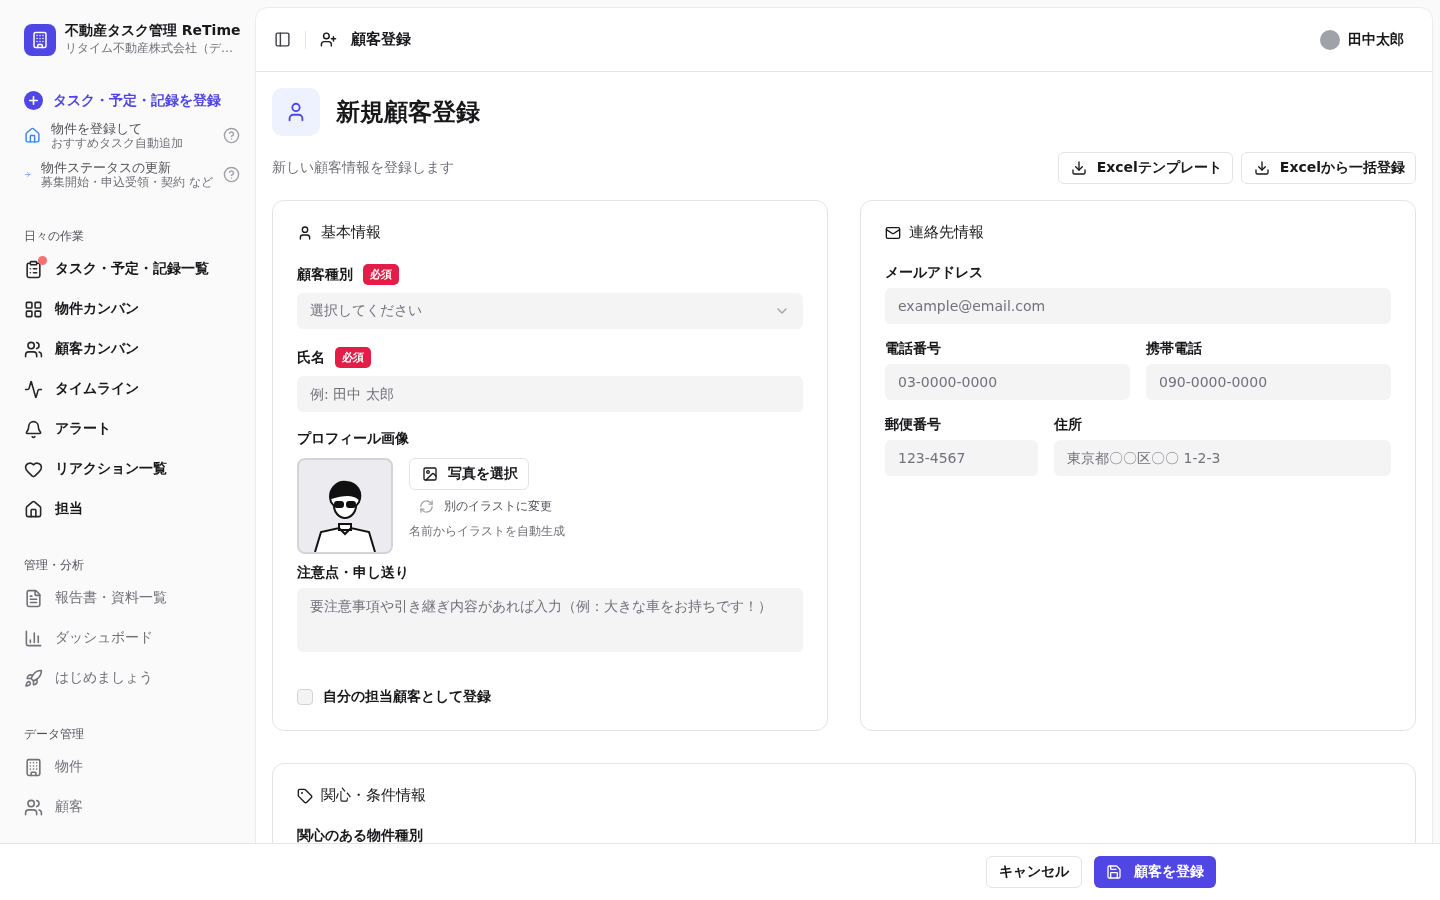  Describe the element at coordinates (407, 697) in the screenshot. I see `checkbox-label: 自分の担当顧客として登録` at that location.